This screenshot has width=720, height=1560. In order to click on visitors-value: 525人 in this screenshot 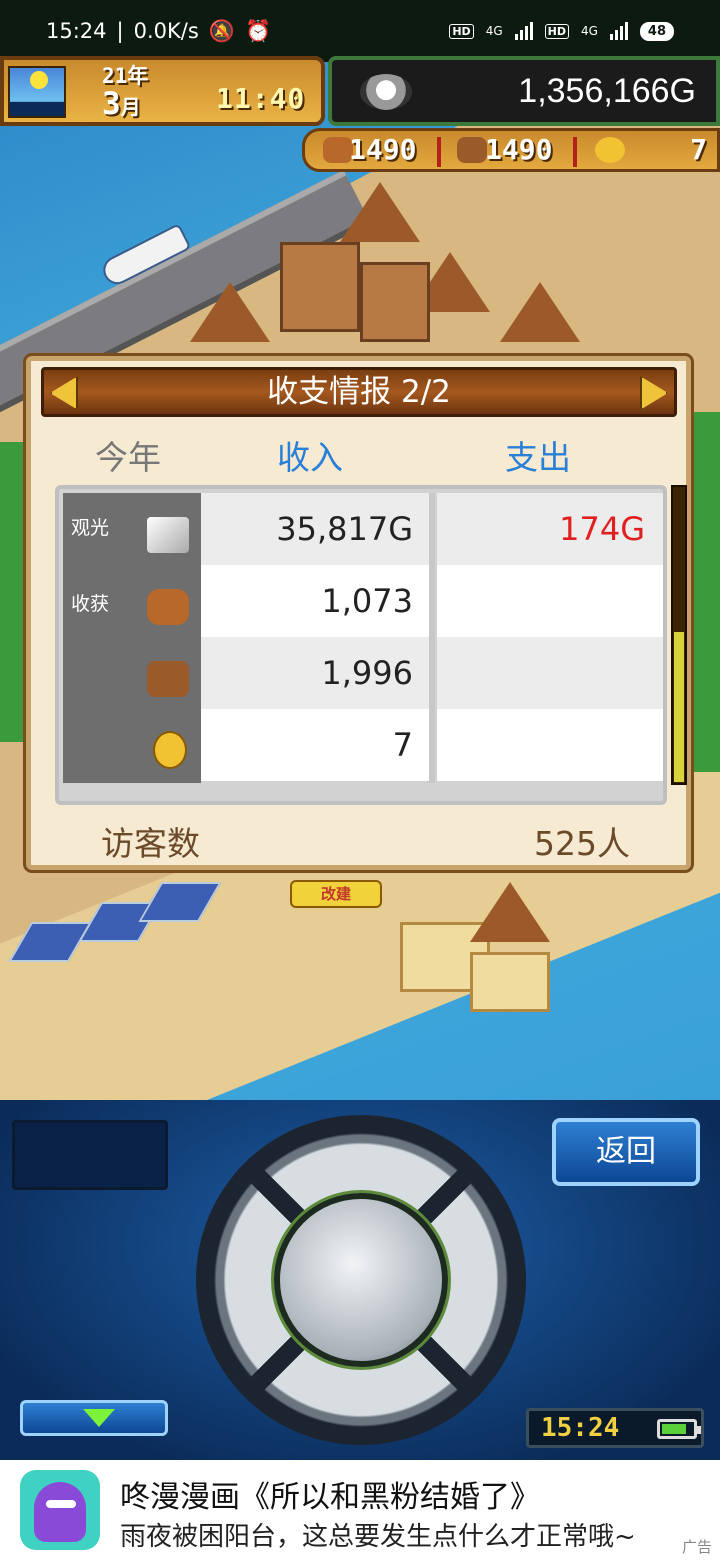, I will do `click(582, 843)`.